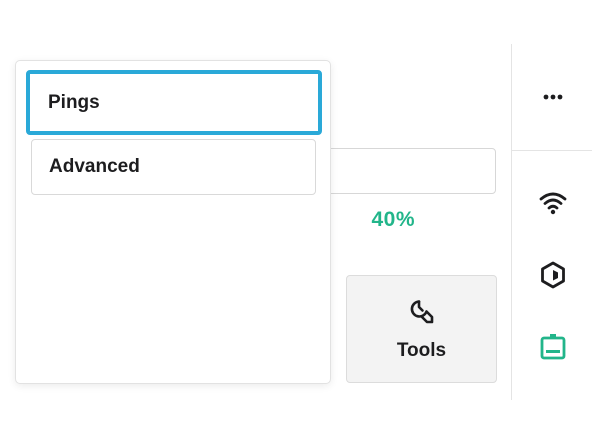 The image size is (592, 444). I want to click on hexagon-icon, so click(553, 275).